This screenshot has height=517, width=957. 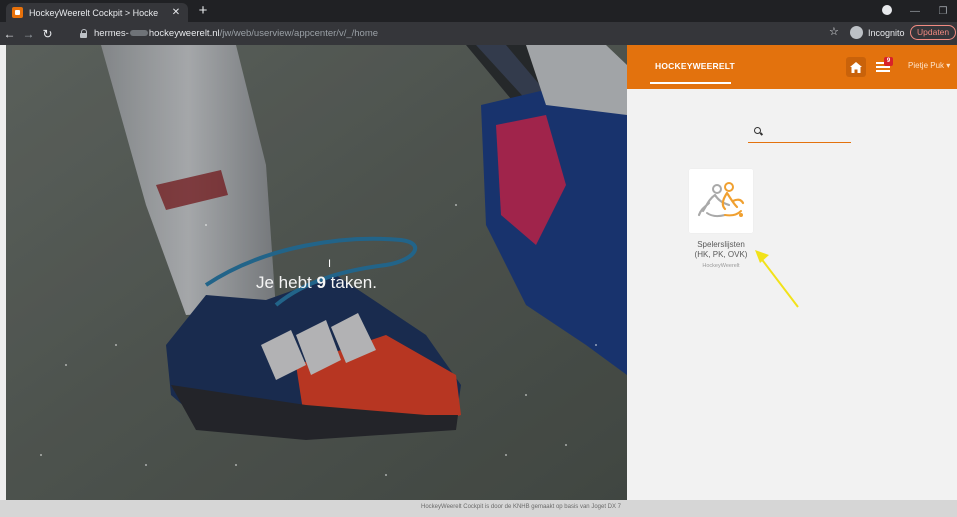 I want to click on tasks-button: 9, so click(x=884, y=67).